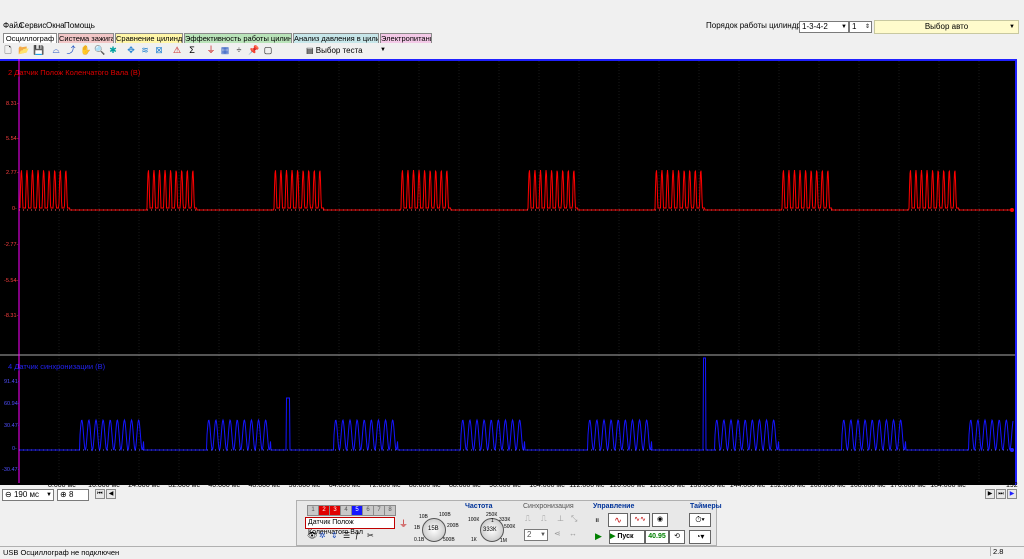 This screenshot has width=1024, height=559. Describe the element at coordinates (55, 25) in the screenshot. I see `menu-windows: Окна` at that location.